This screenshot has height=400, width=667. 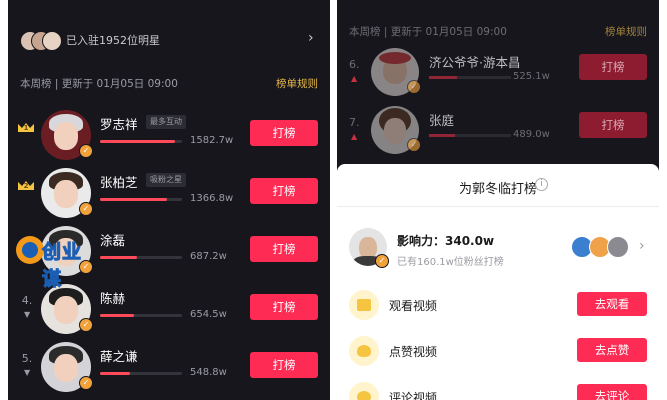 I want to click on celebrity-name: 张柏芝, so click(x=119, y=182).